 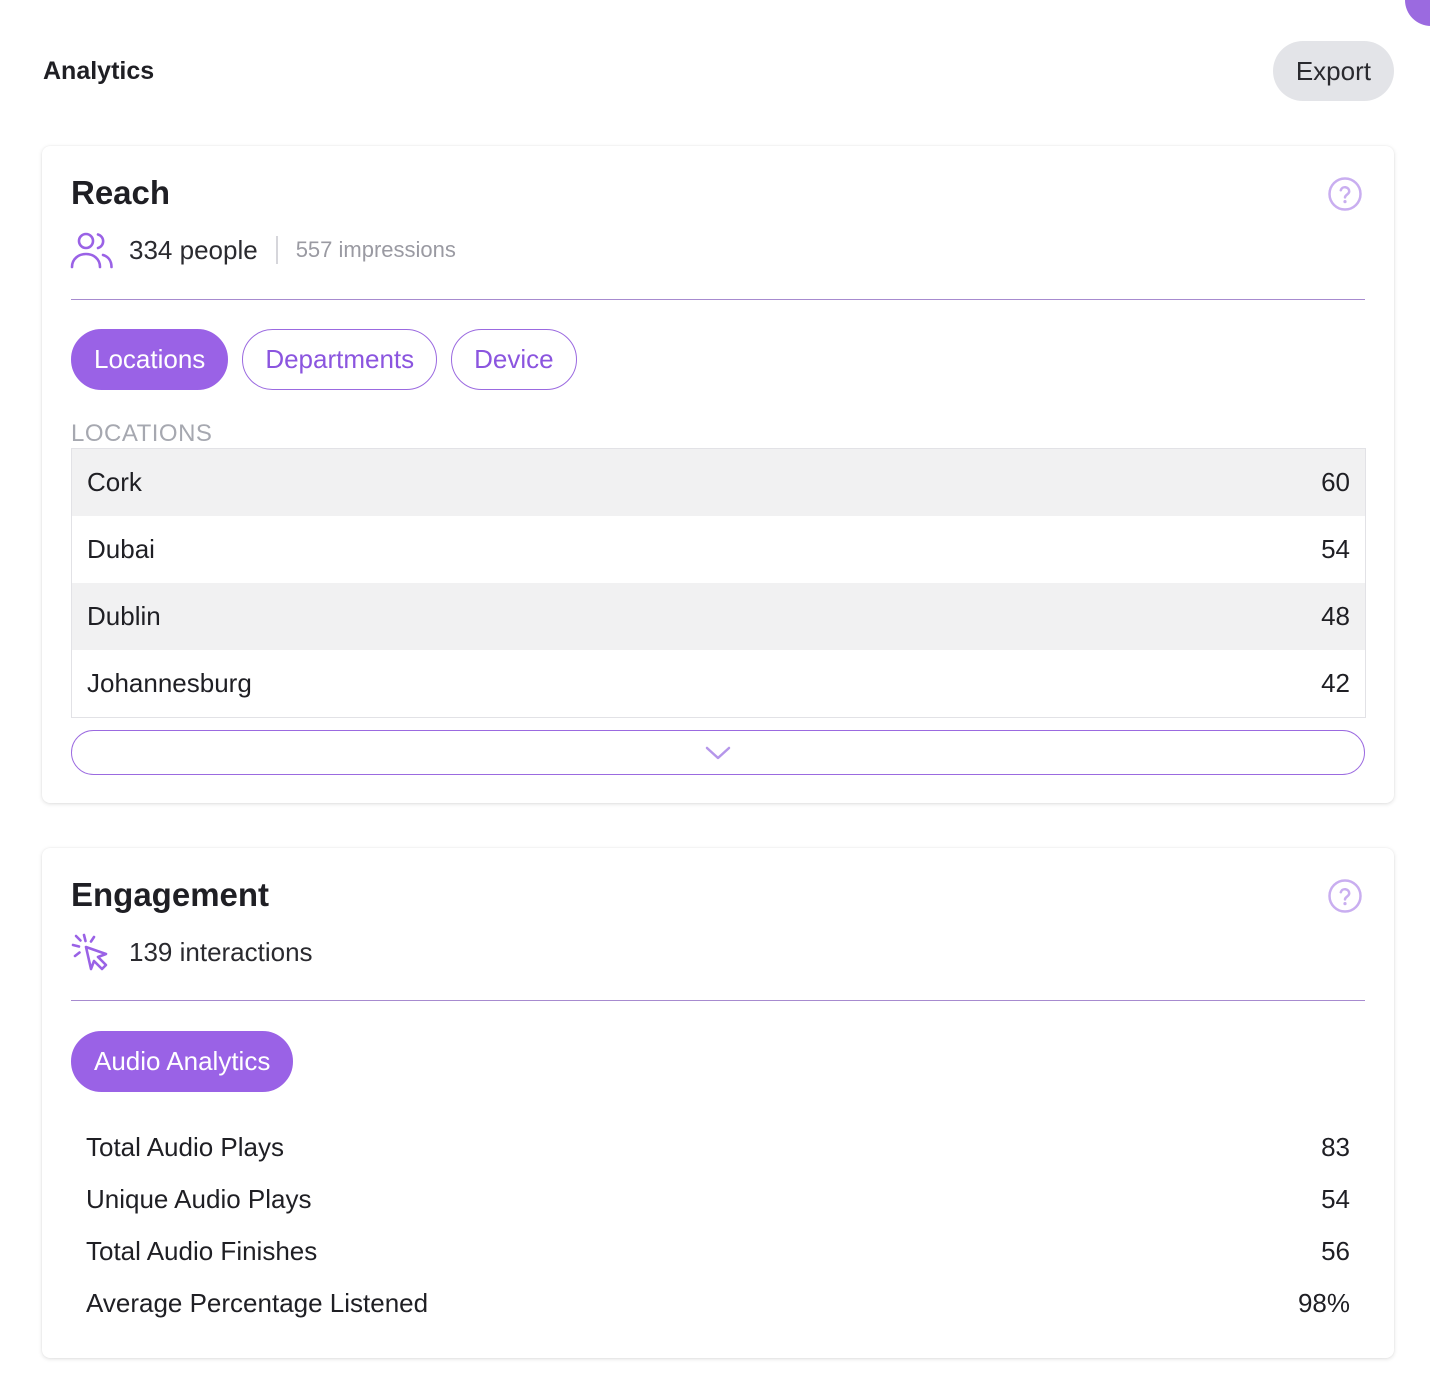 What do you see at coordinates (121, 192) in the screenshot?
I see `reach-title: Reach` at bounding box center [121, 192].